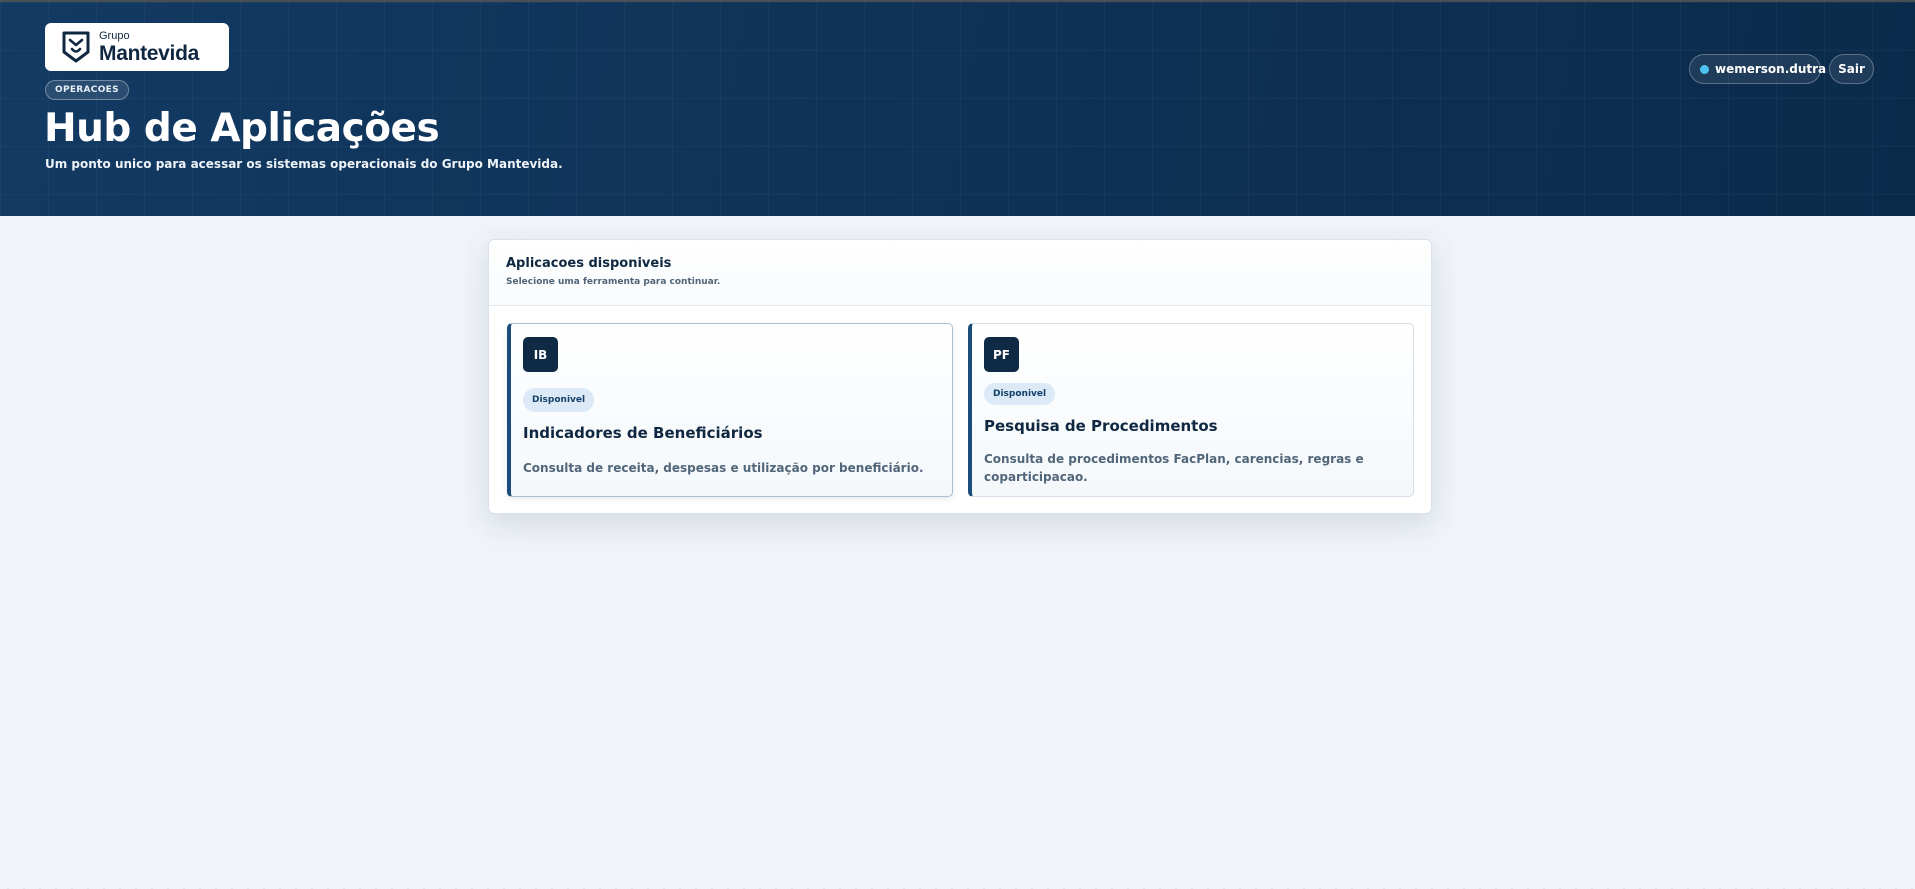  What do you see at coordinates (87, 90) in the screenshot?
I see `section-tag: OPERACOES` at bounding box center [87, 90].